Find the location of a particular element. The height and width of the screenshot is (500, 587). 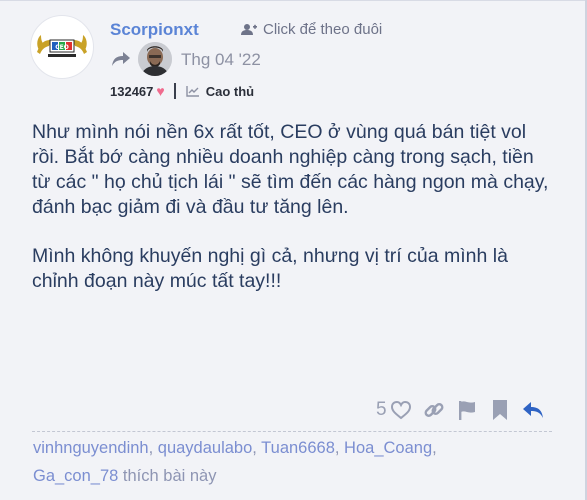

liker-link: vinhnguyendinh is located at coordinates (91, 448).